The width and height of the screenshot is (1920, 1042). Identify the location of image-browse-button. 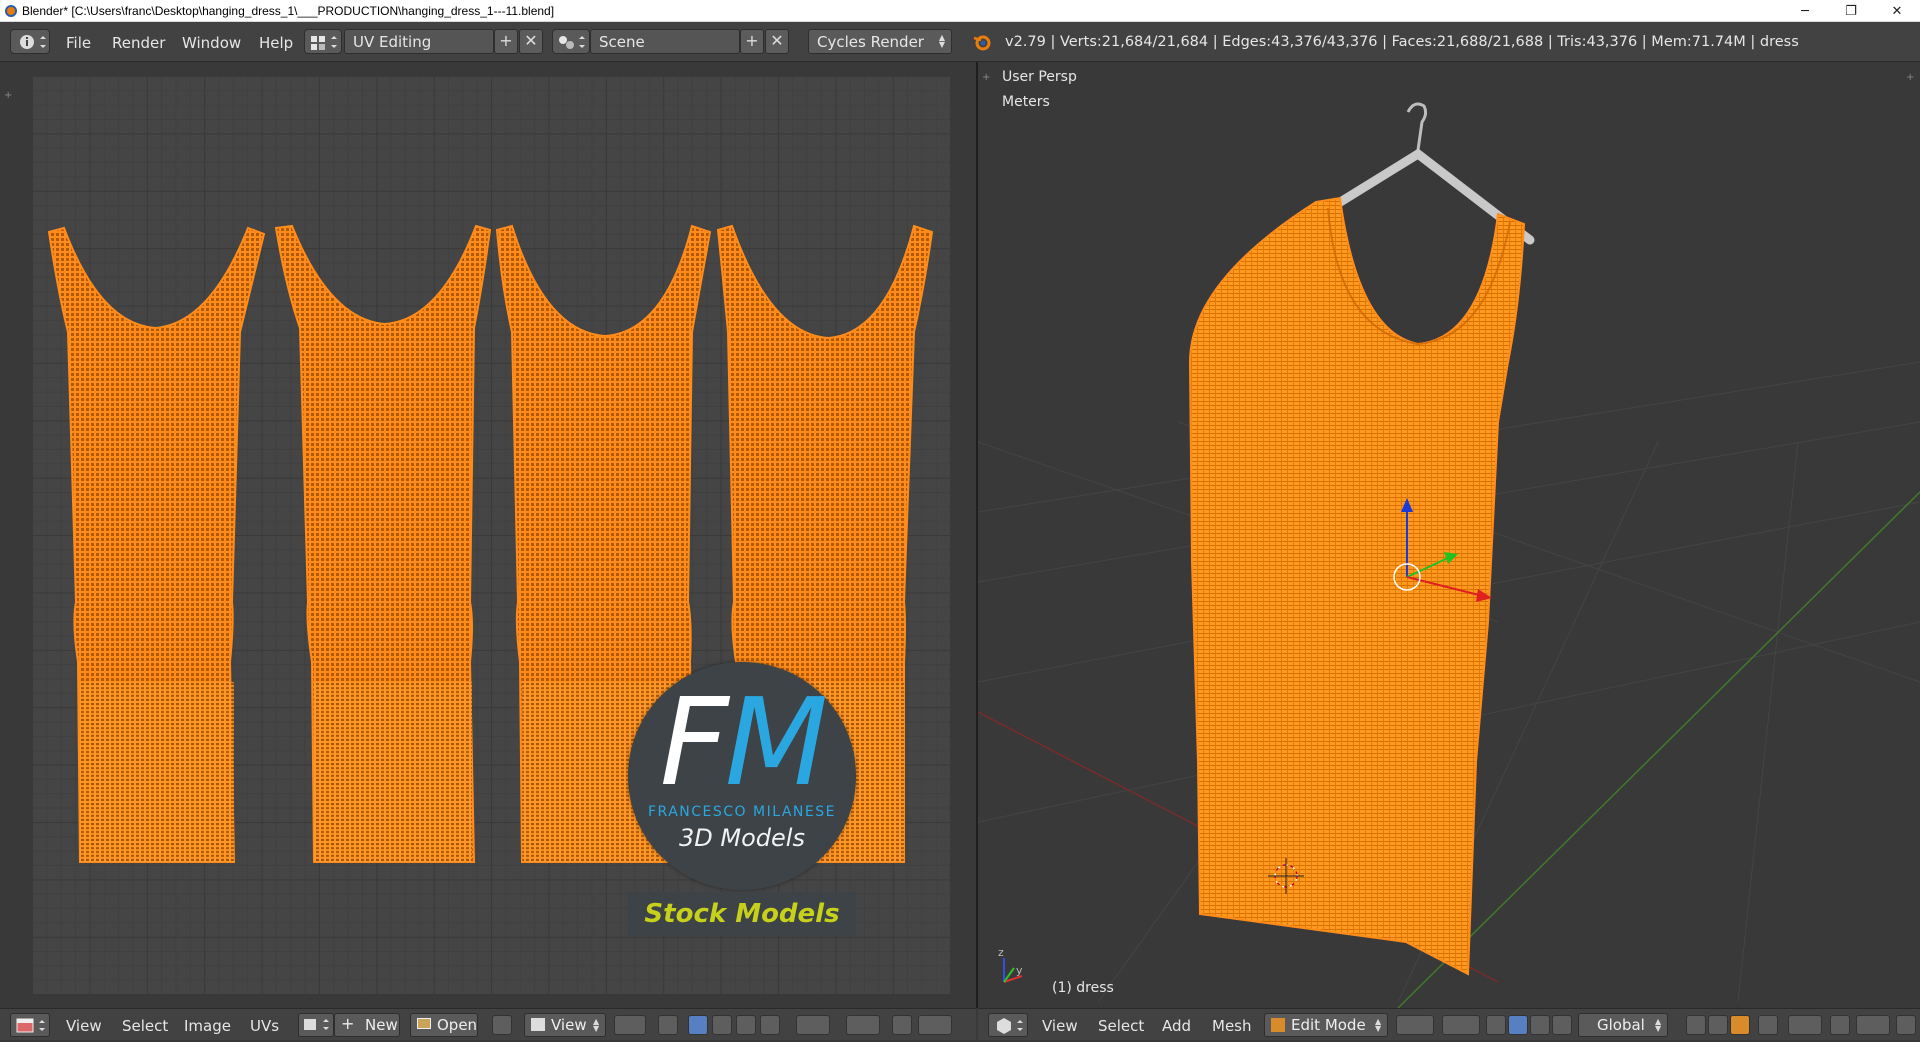
(316, 1025).